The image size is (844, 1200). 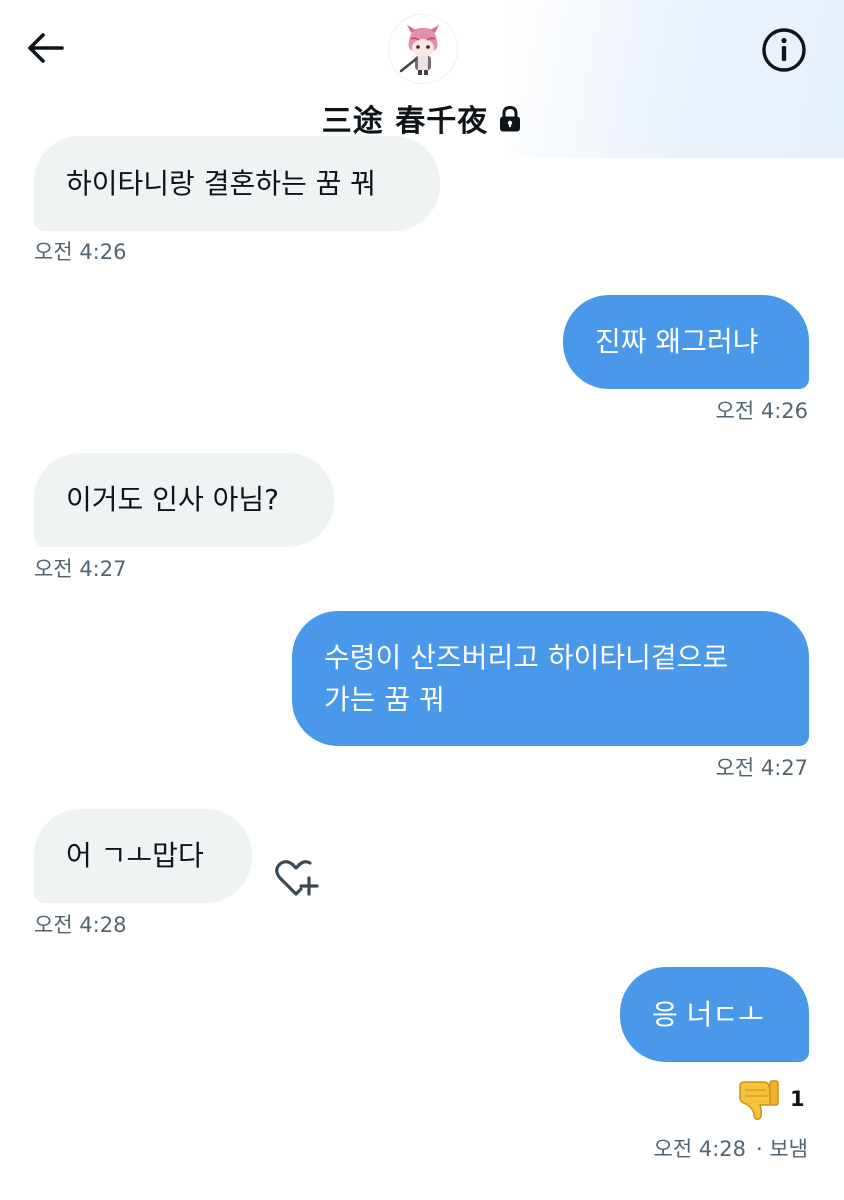 What do you see at coordinates (797, 1099) in the screenshot?
I see `reaction-count: 1` at bounding box center [797, 1099].